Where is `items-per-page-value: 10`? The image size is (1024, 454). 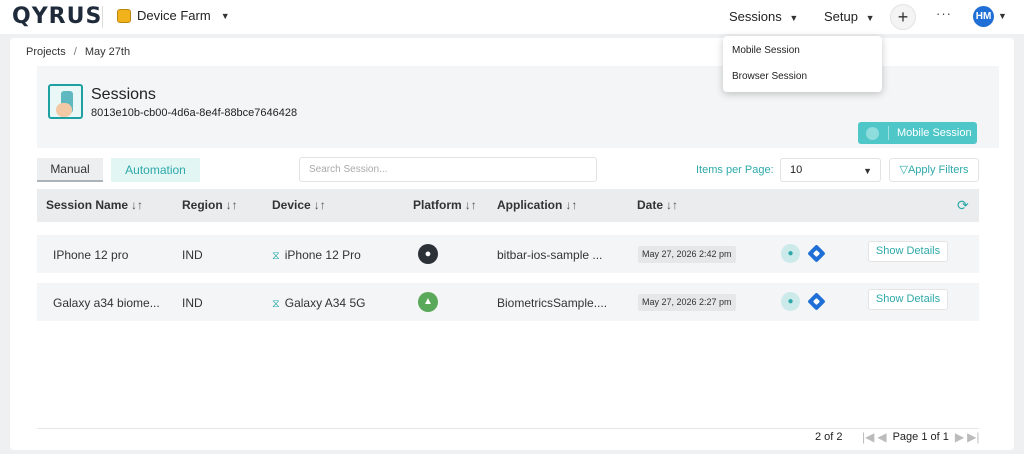
items-per-page-value: 10 is located at coordinates (796, 170).